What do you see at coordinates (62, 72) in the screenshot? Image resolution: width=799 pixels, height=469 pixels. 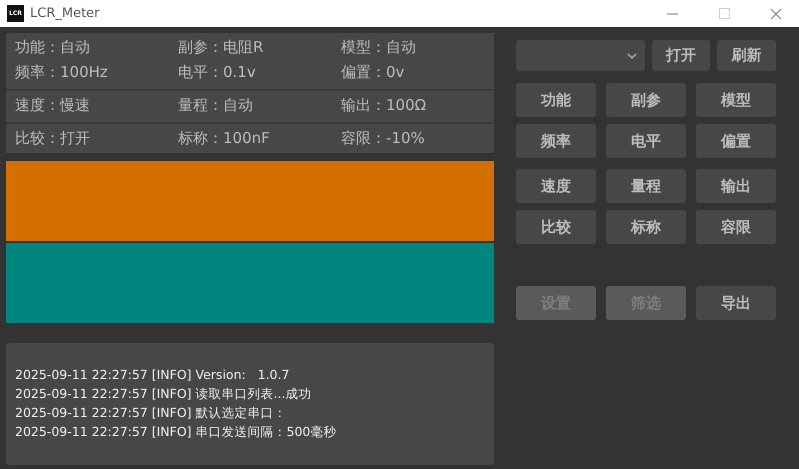 I see `parameter-reading: 频率：100Hz` at bounding box center [62, 72].